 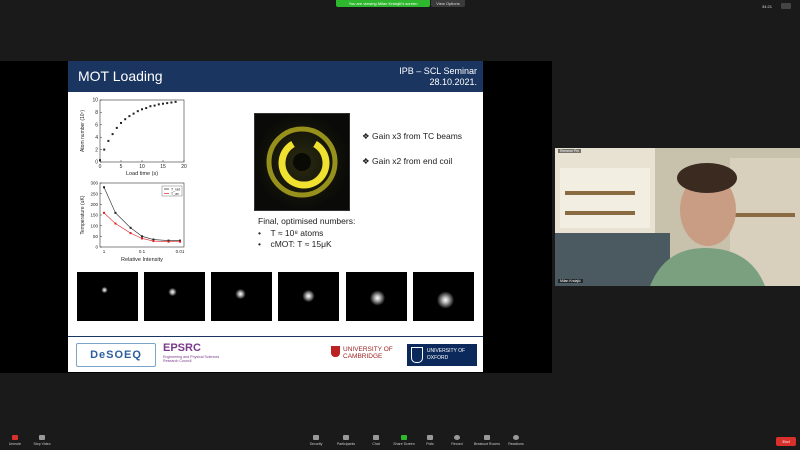 What do you see at coordinates (94, 215) in the screenshot?
I see `y-tick-label: 150` at bounding box center [94, 215].